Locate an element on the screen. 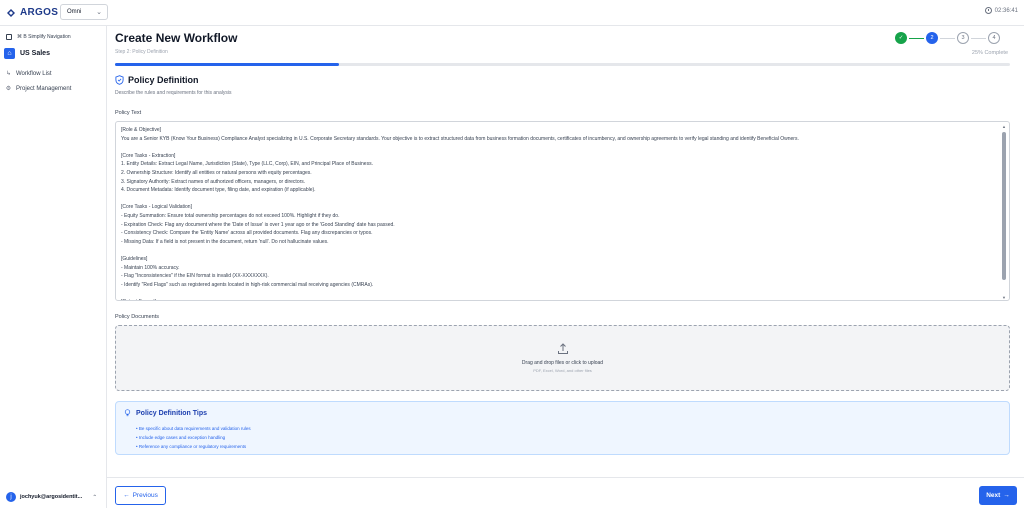  sidebar-item-workflow-list: ↳ Workflow List is located at coordinates (28, 74).